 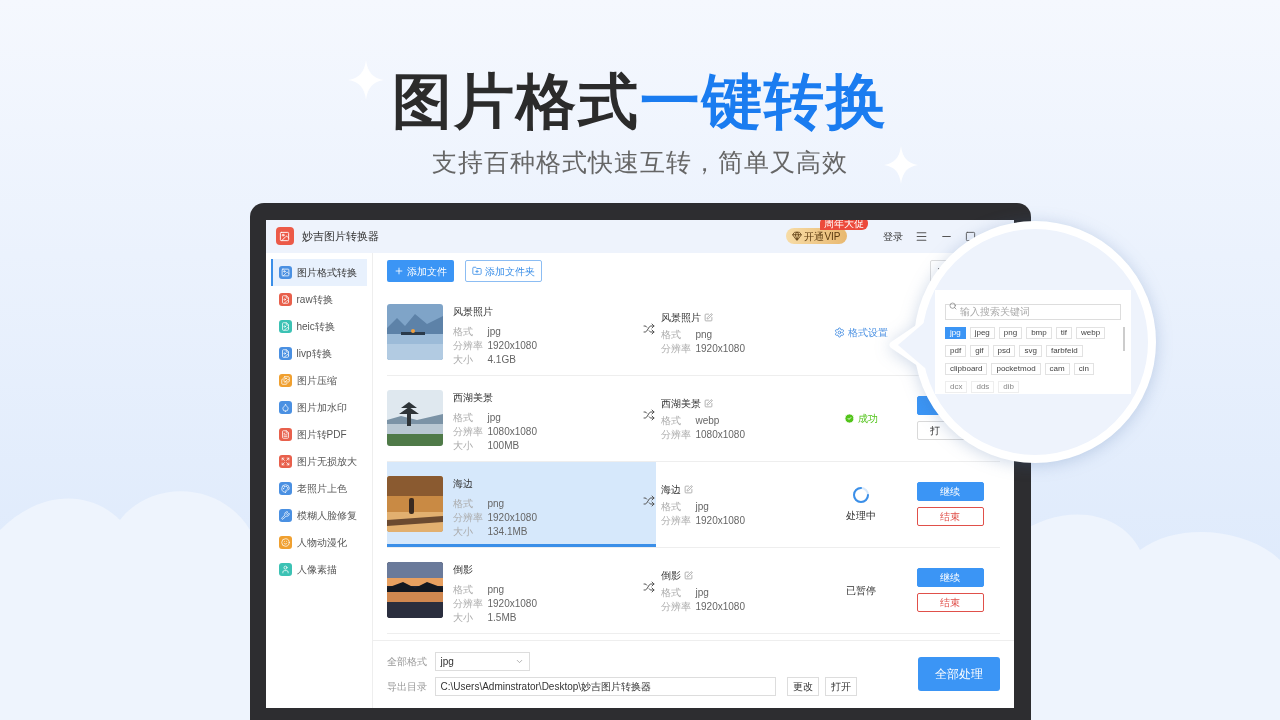 What do you see at coordinates (1016, 369) in the screenshot?
I see `format-tag: pocketmod` at bounding box center [1016, 369].